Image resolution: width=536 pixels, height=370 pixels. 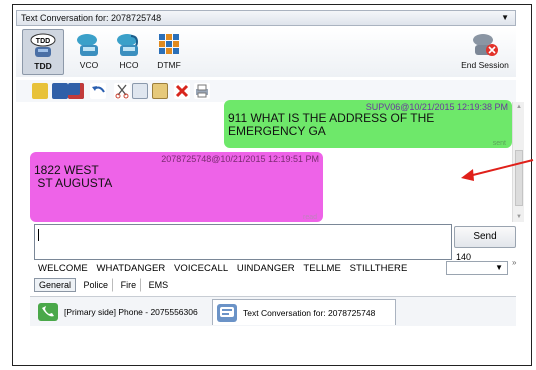 I want to click on hco-button: HCO, so click(x=129, y=52).